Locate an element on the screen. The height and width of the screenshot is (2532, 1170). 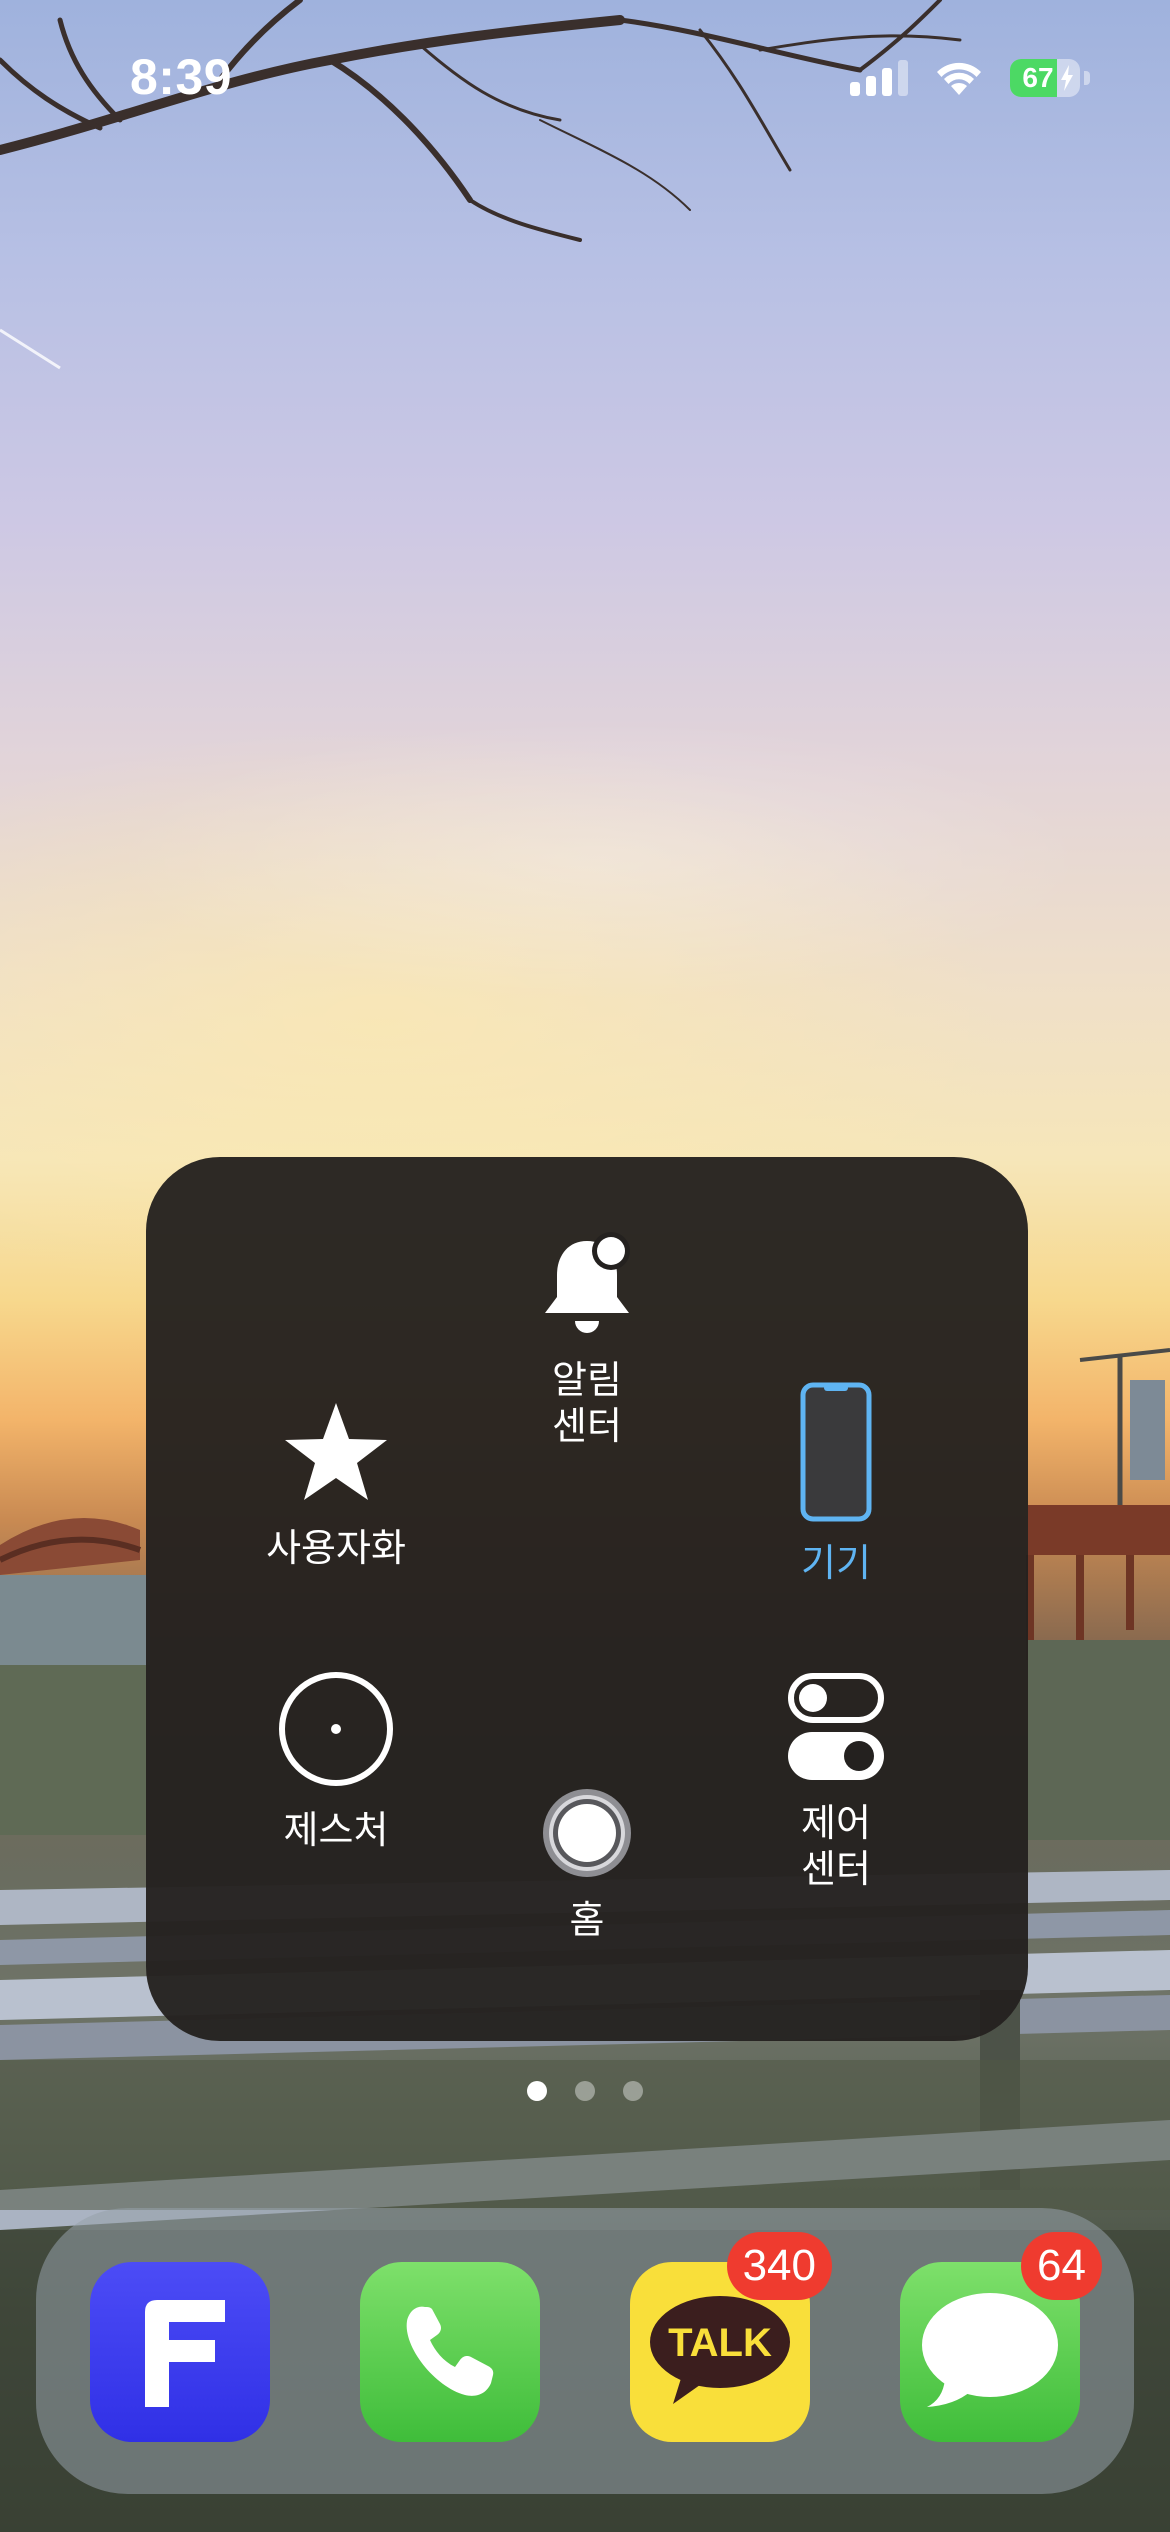
custom-label: 사용자화 is located at coordinates (336, 1548).